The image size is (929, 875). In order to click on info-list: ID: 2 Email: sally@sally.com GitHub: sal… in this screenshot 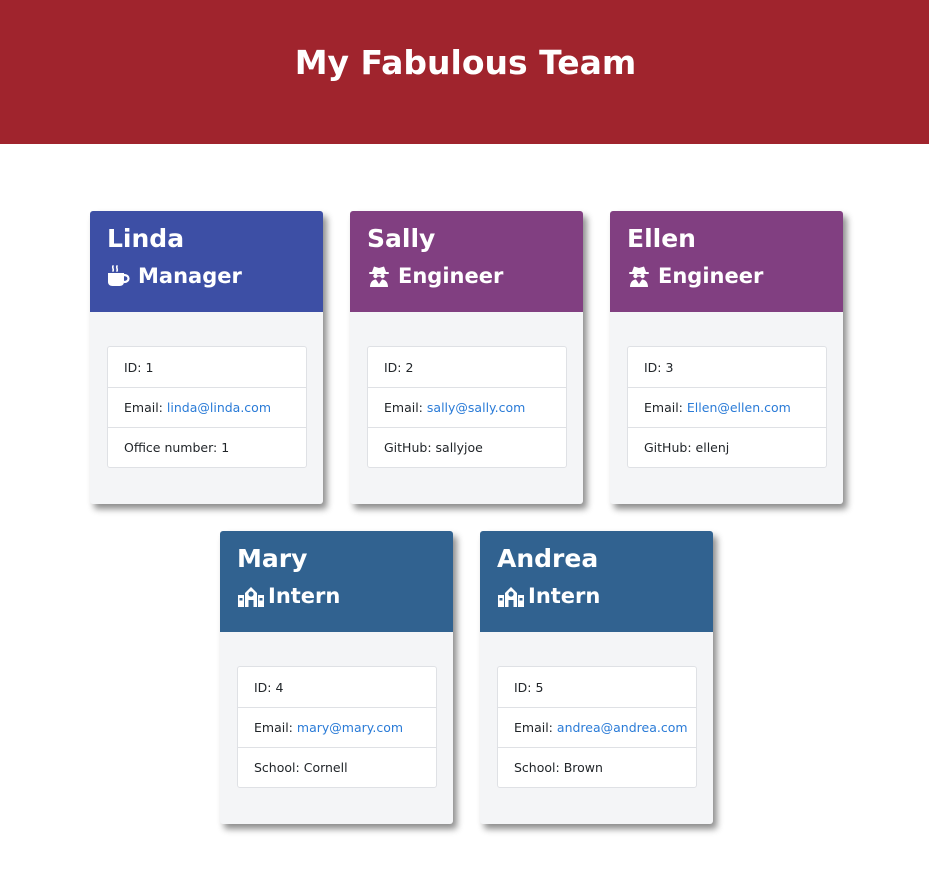, I will do `click(467, 407)`.